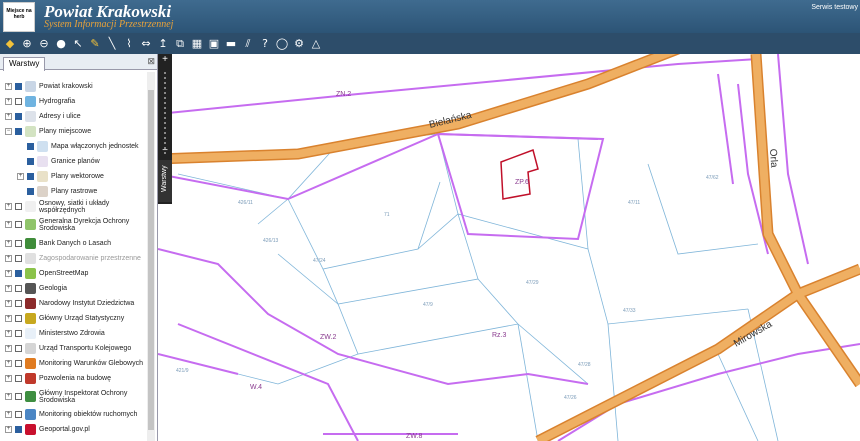 This screenshot has width=860, height=441. What do you see at coordinates (58, 378) in the screenshot?
I see `layer-item: + Pozwolenia na budowę` at bounding box center [58, 378].